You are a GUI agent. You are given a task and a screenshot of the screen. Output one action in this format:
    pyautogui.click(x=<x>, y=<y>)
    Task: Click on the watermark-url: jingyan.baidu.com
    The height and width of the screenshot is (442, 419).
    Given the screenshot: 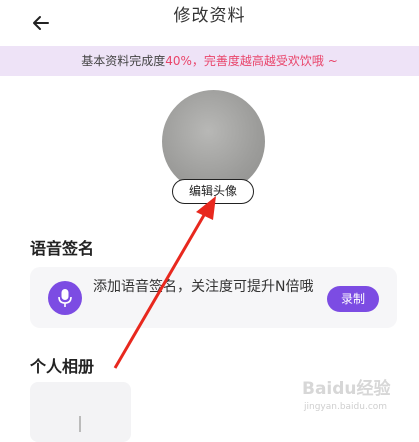 What is the action you would take?
    pyautogui.click(x=346, y=407)
    